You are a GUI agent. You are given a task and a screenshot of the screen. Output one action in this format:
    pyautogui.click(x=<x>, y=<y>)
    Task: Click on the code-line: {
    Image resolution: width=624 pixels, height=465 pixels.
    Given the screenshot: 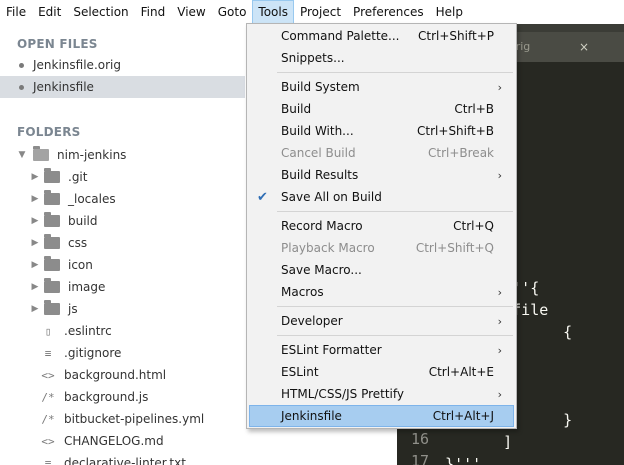 What is the action you would take?
    pyautogui.click(x=541, y=332)
    